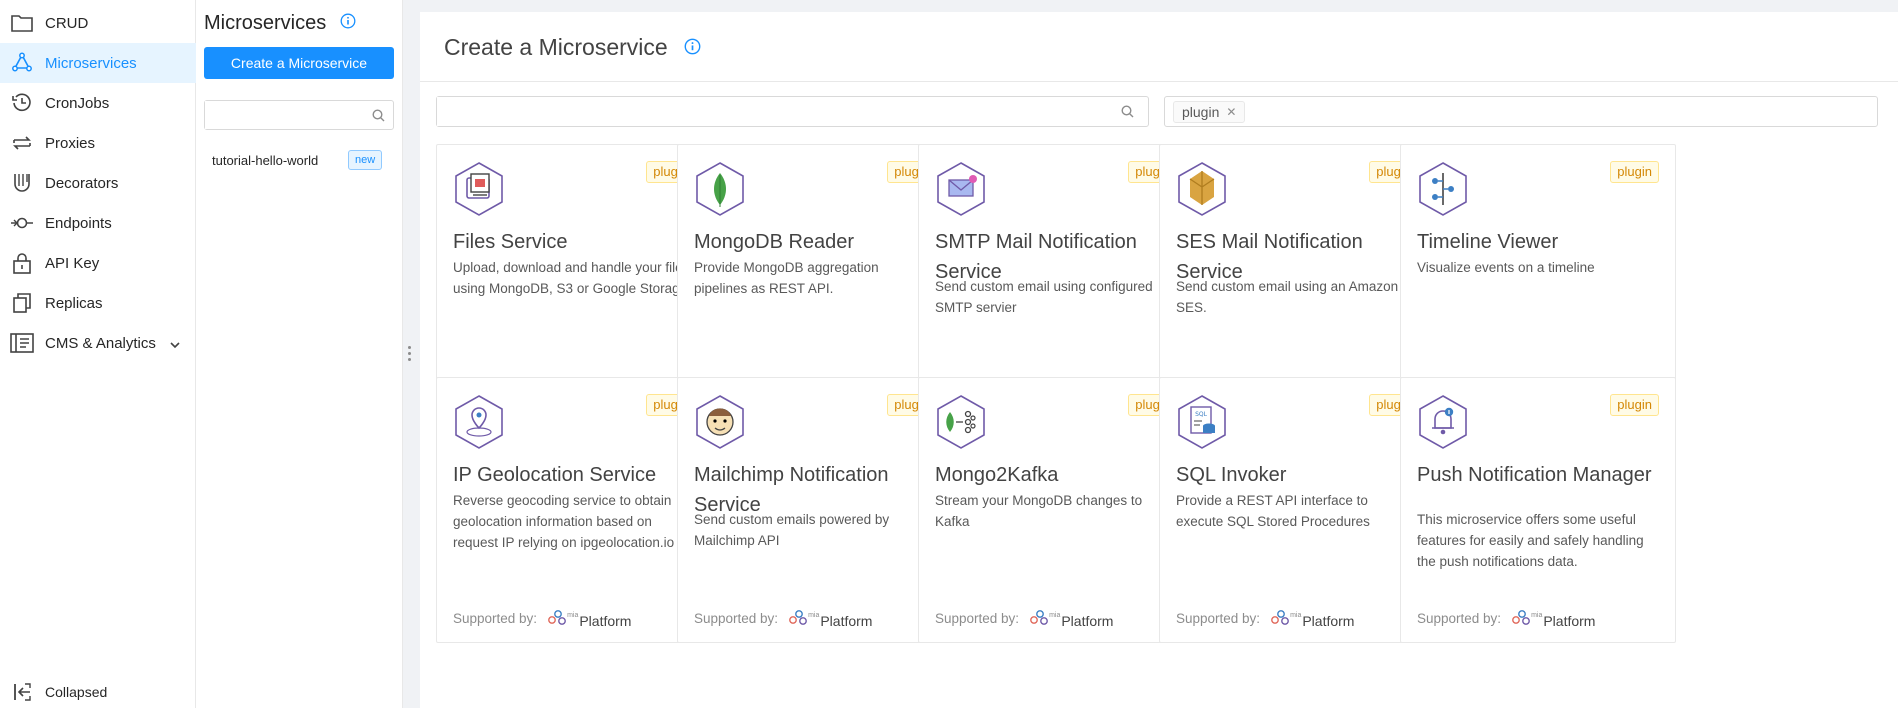  What do you see at coordinates (98, 63) in the screenshot?
I see `nav-item-microservices: Microservices` at bounding box center [98, 63].